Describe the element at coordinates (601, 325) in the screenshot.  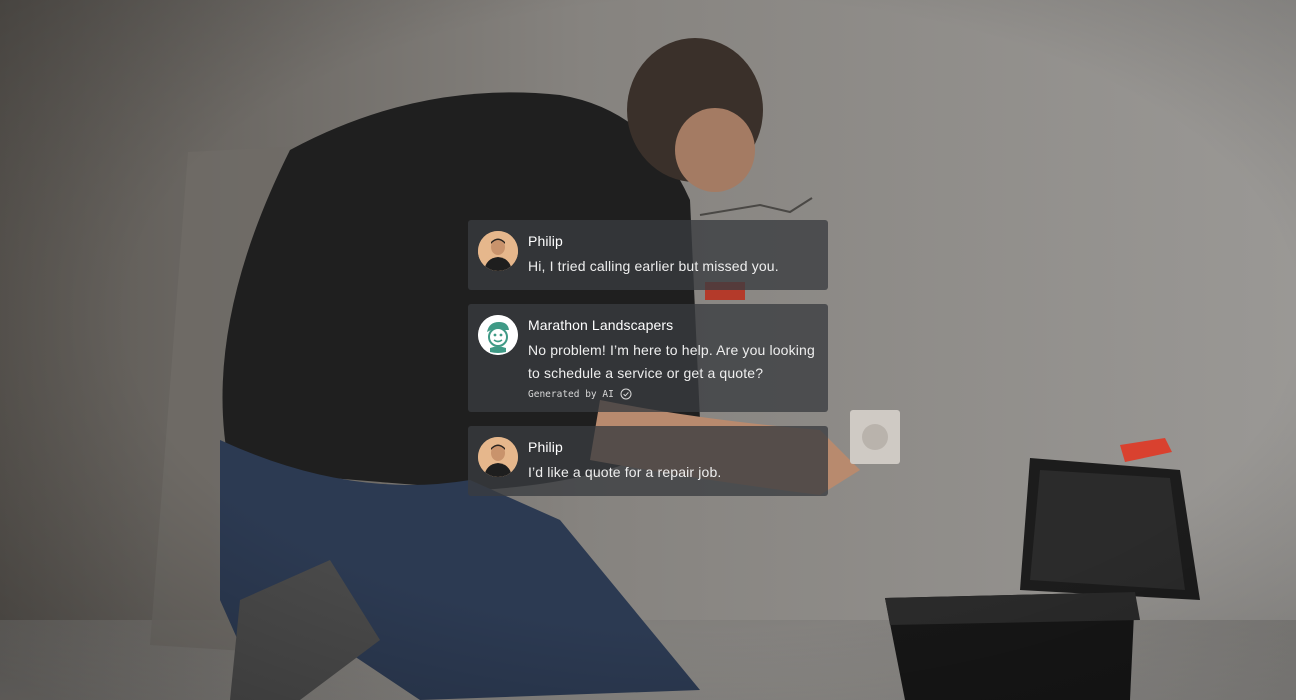
I see `sender-name: Marathon Landscapers` at that location.